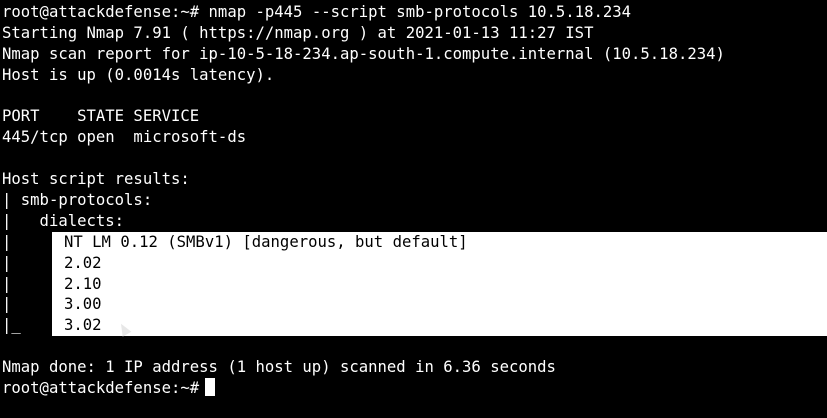  I want to click on final-prompt-line: root@attackdefense:~#, so click(413, 388).